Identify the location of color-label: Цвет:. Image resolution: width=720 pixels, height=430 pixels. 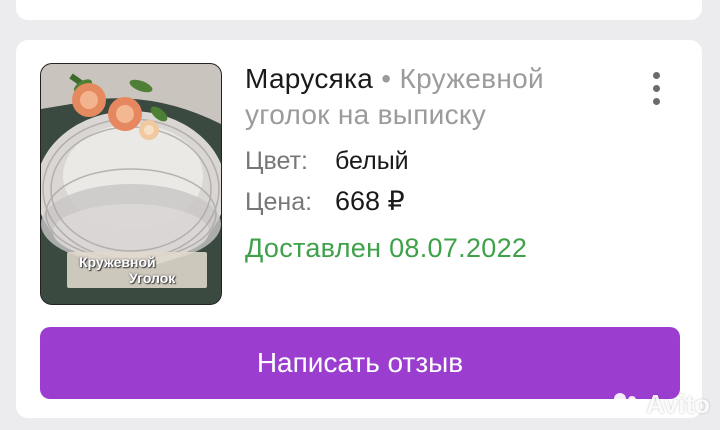
(276, 161).